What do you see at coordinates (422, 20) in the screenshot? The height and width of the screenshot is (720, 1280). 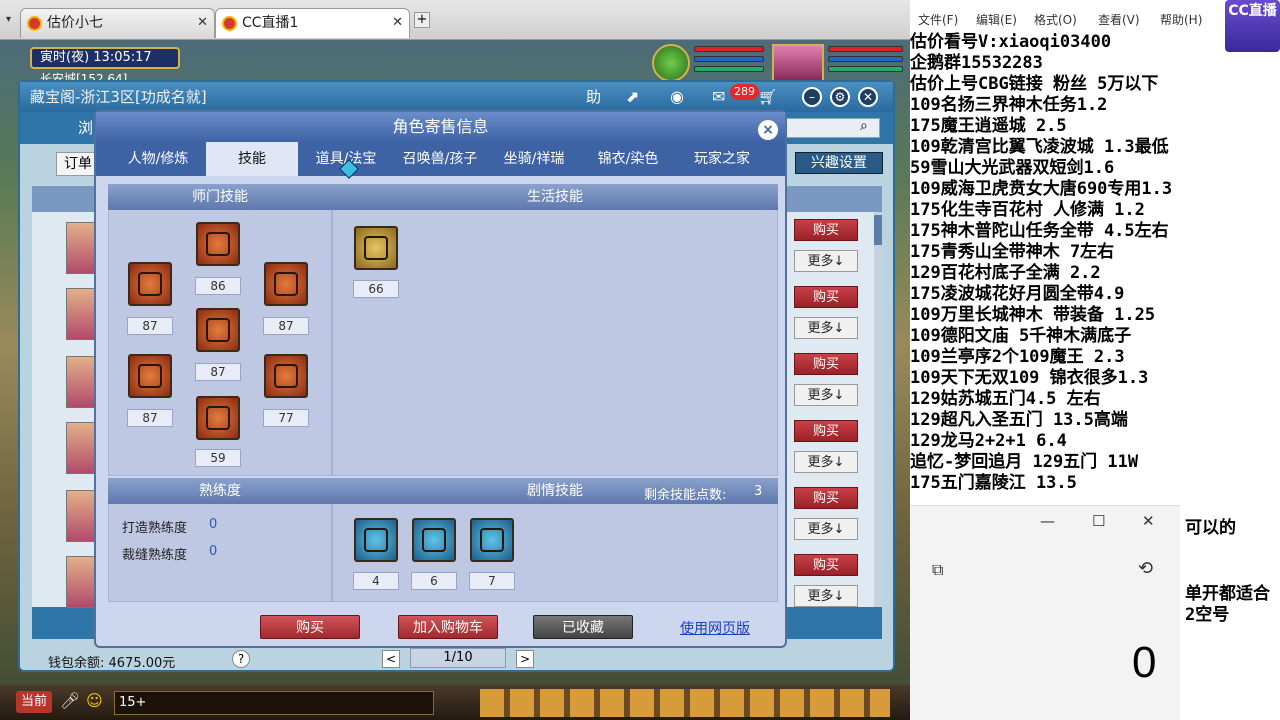 I see `new-tab-button: +` at bounding box center [422, 20].